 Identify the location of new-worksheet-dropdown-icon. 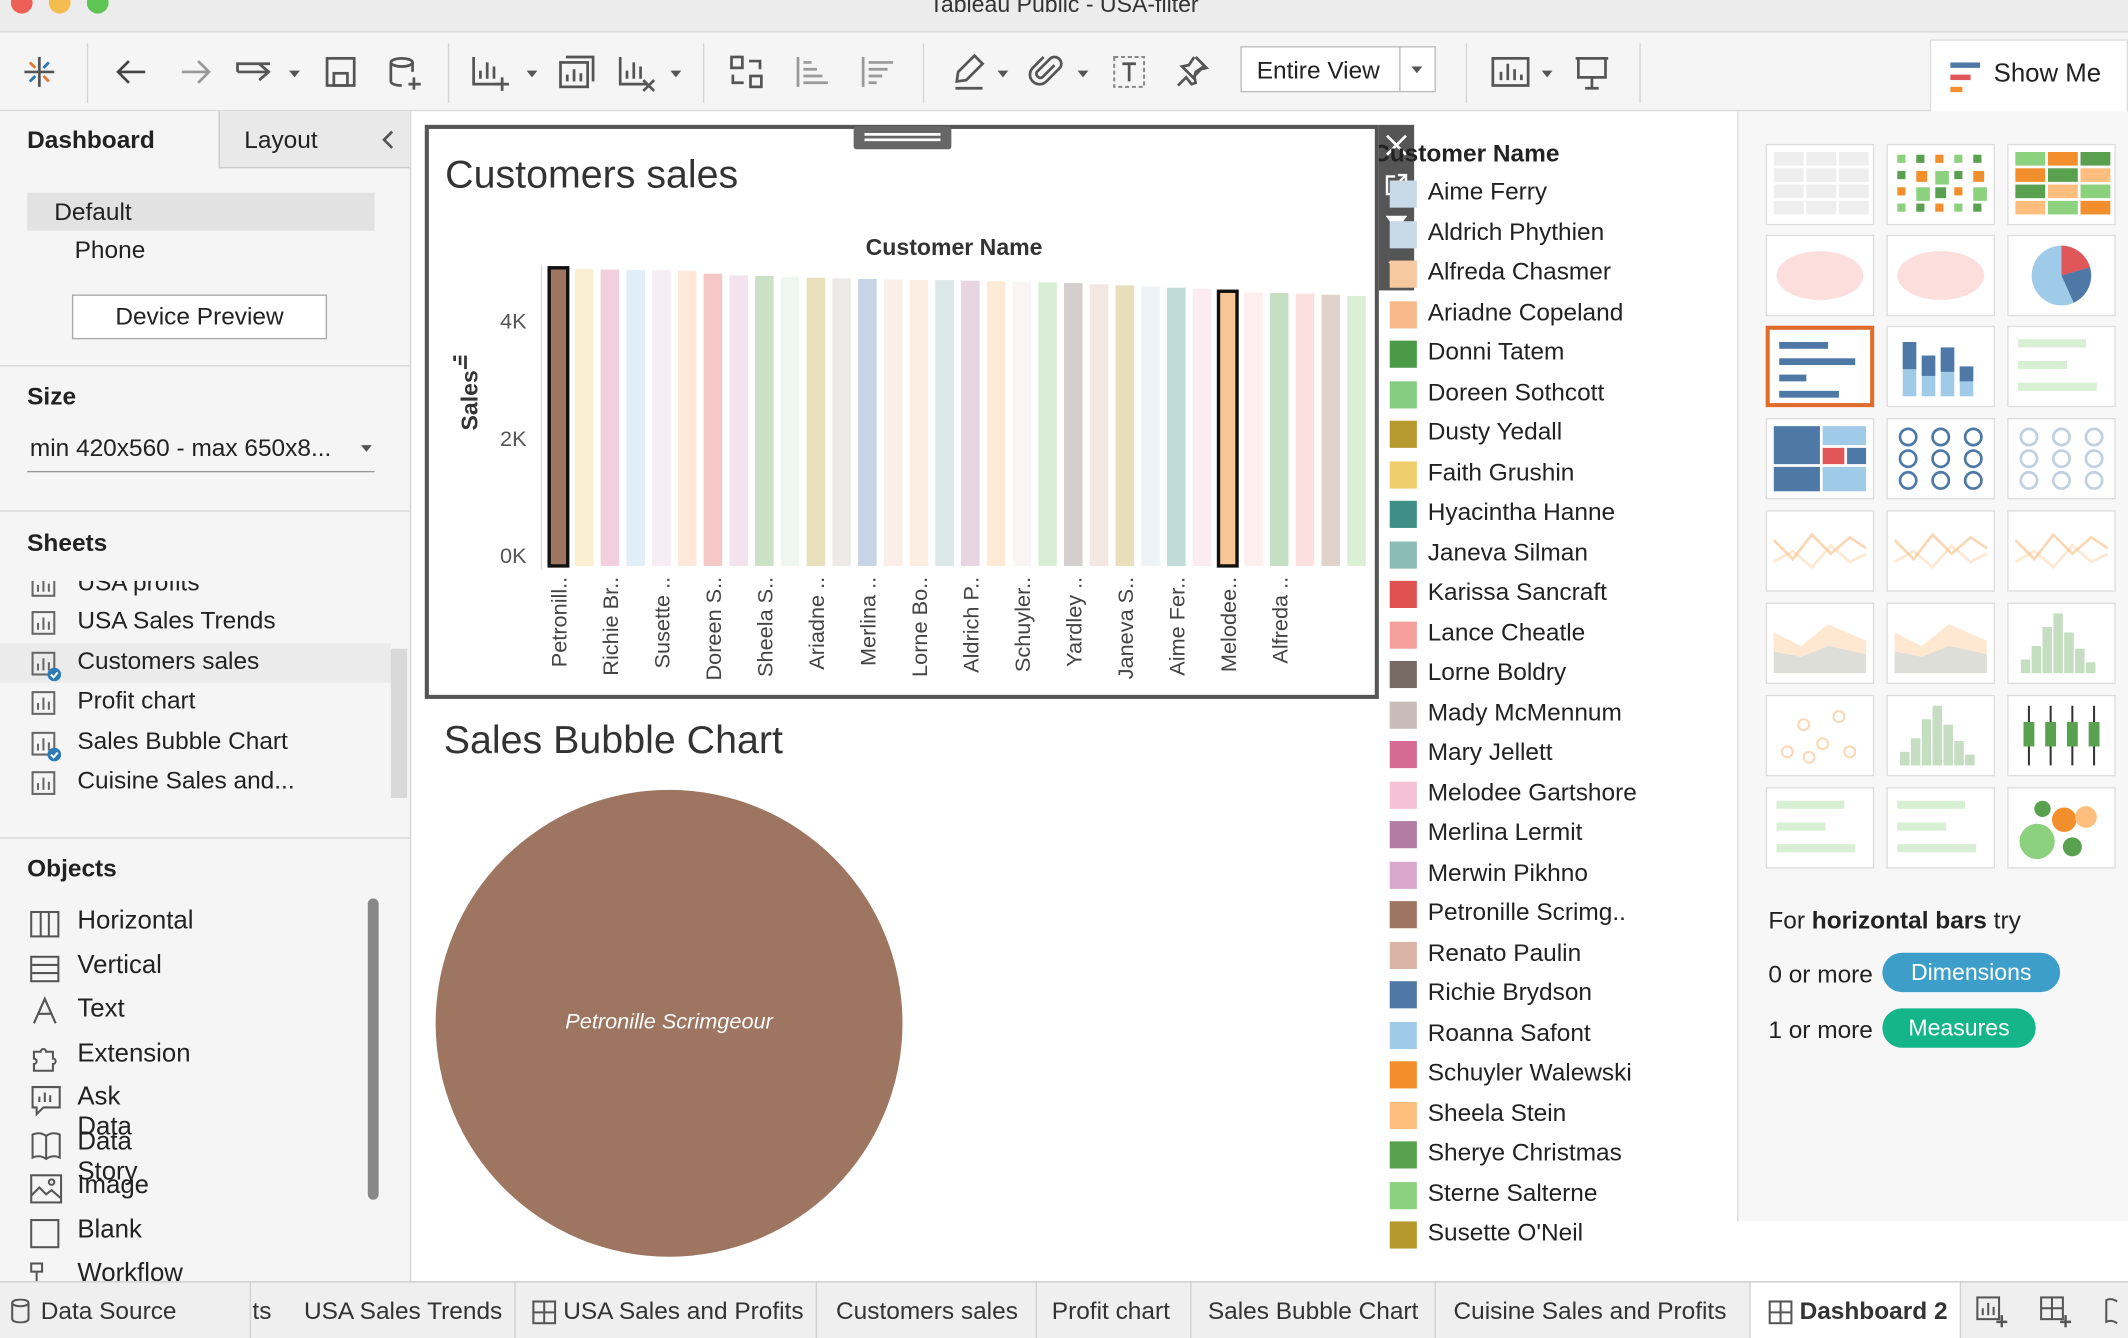
(532, 74).